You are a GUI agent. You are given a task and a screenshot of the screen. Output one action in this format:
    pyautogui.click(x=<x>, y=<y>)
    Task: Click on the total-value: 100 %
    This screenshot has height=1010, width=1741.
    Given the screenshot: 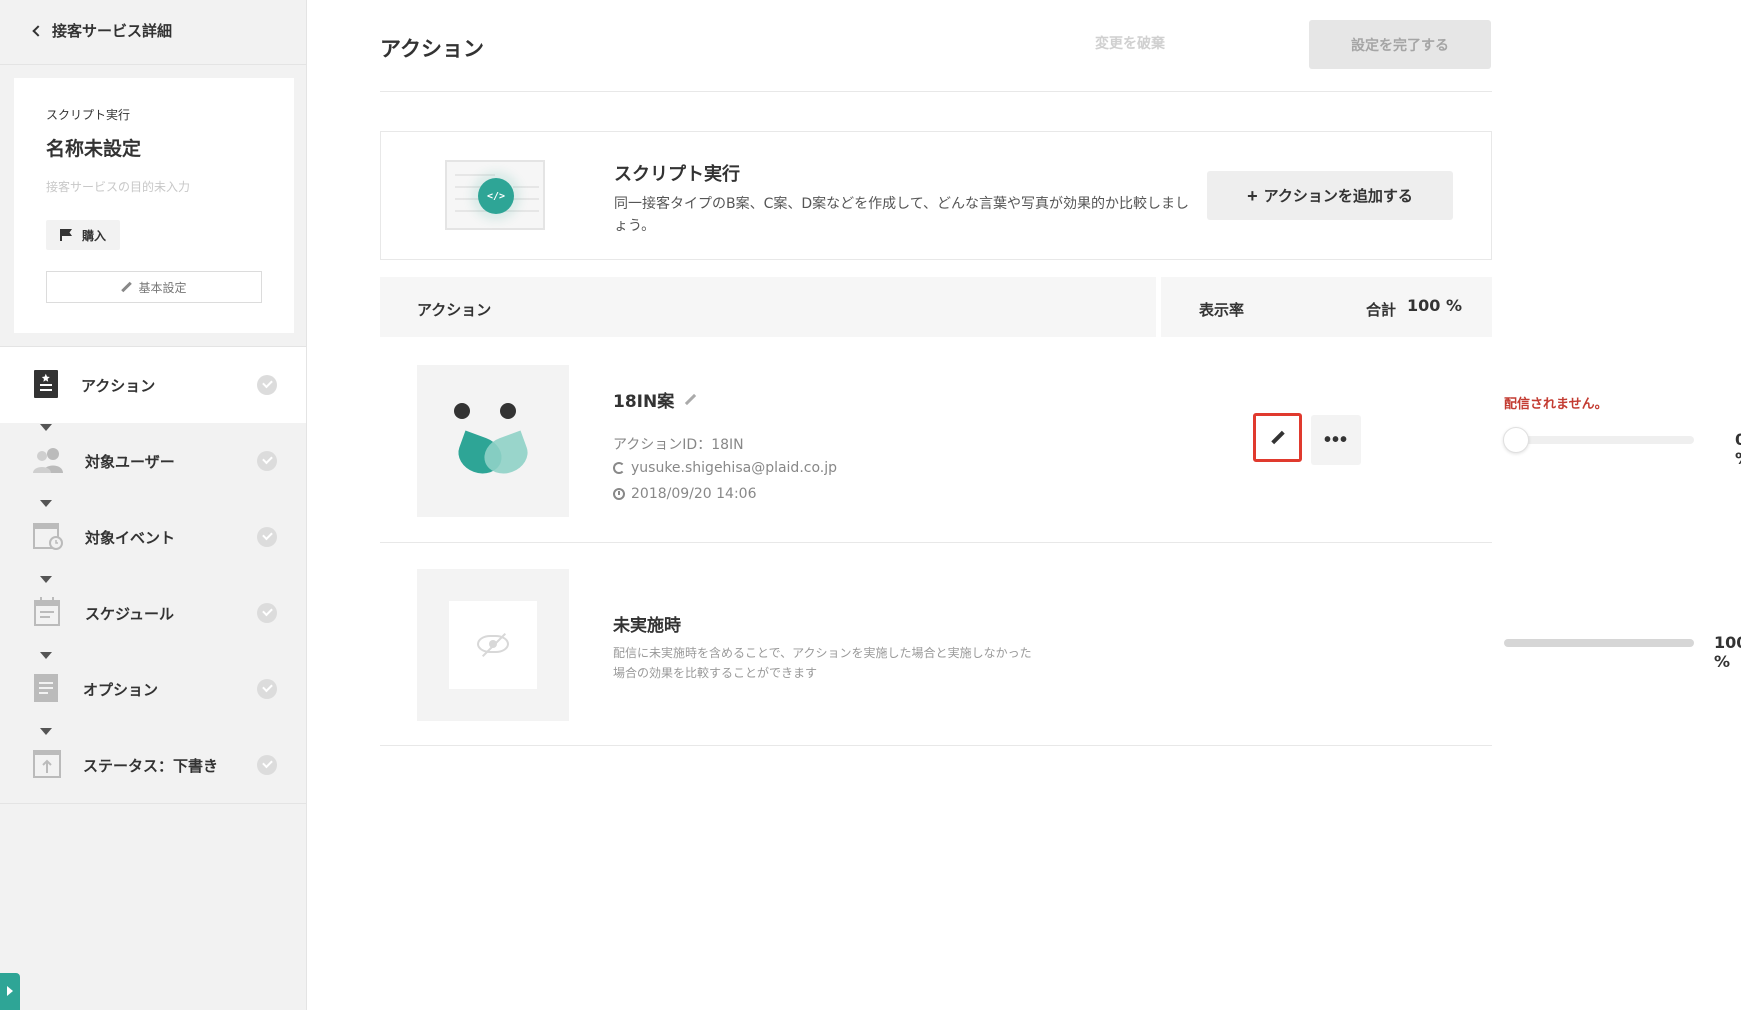 What is the action you would take?
    pyautogui.click(x=1434, y=305)
    